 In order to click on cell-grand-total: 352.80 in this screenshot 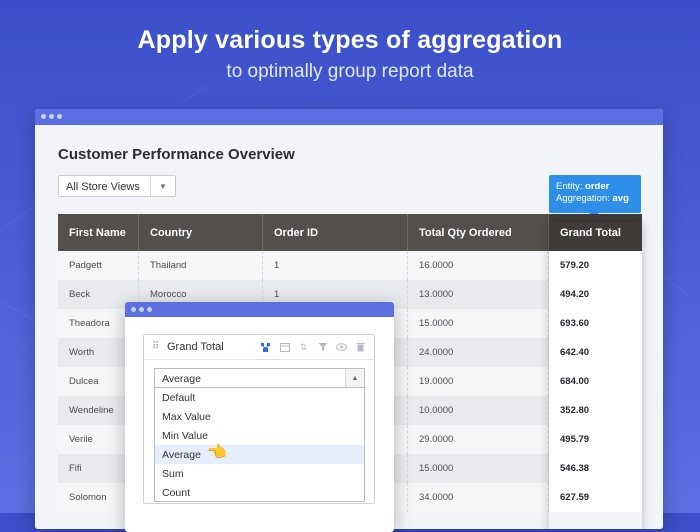, I will do `click(595, 410)`.